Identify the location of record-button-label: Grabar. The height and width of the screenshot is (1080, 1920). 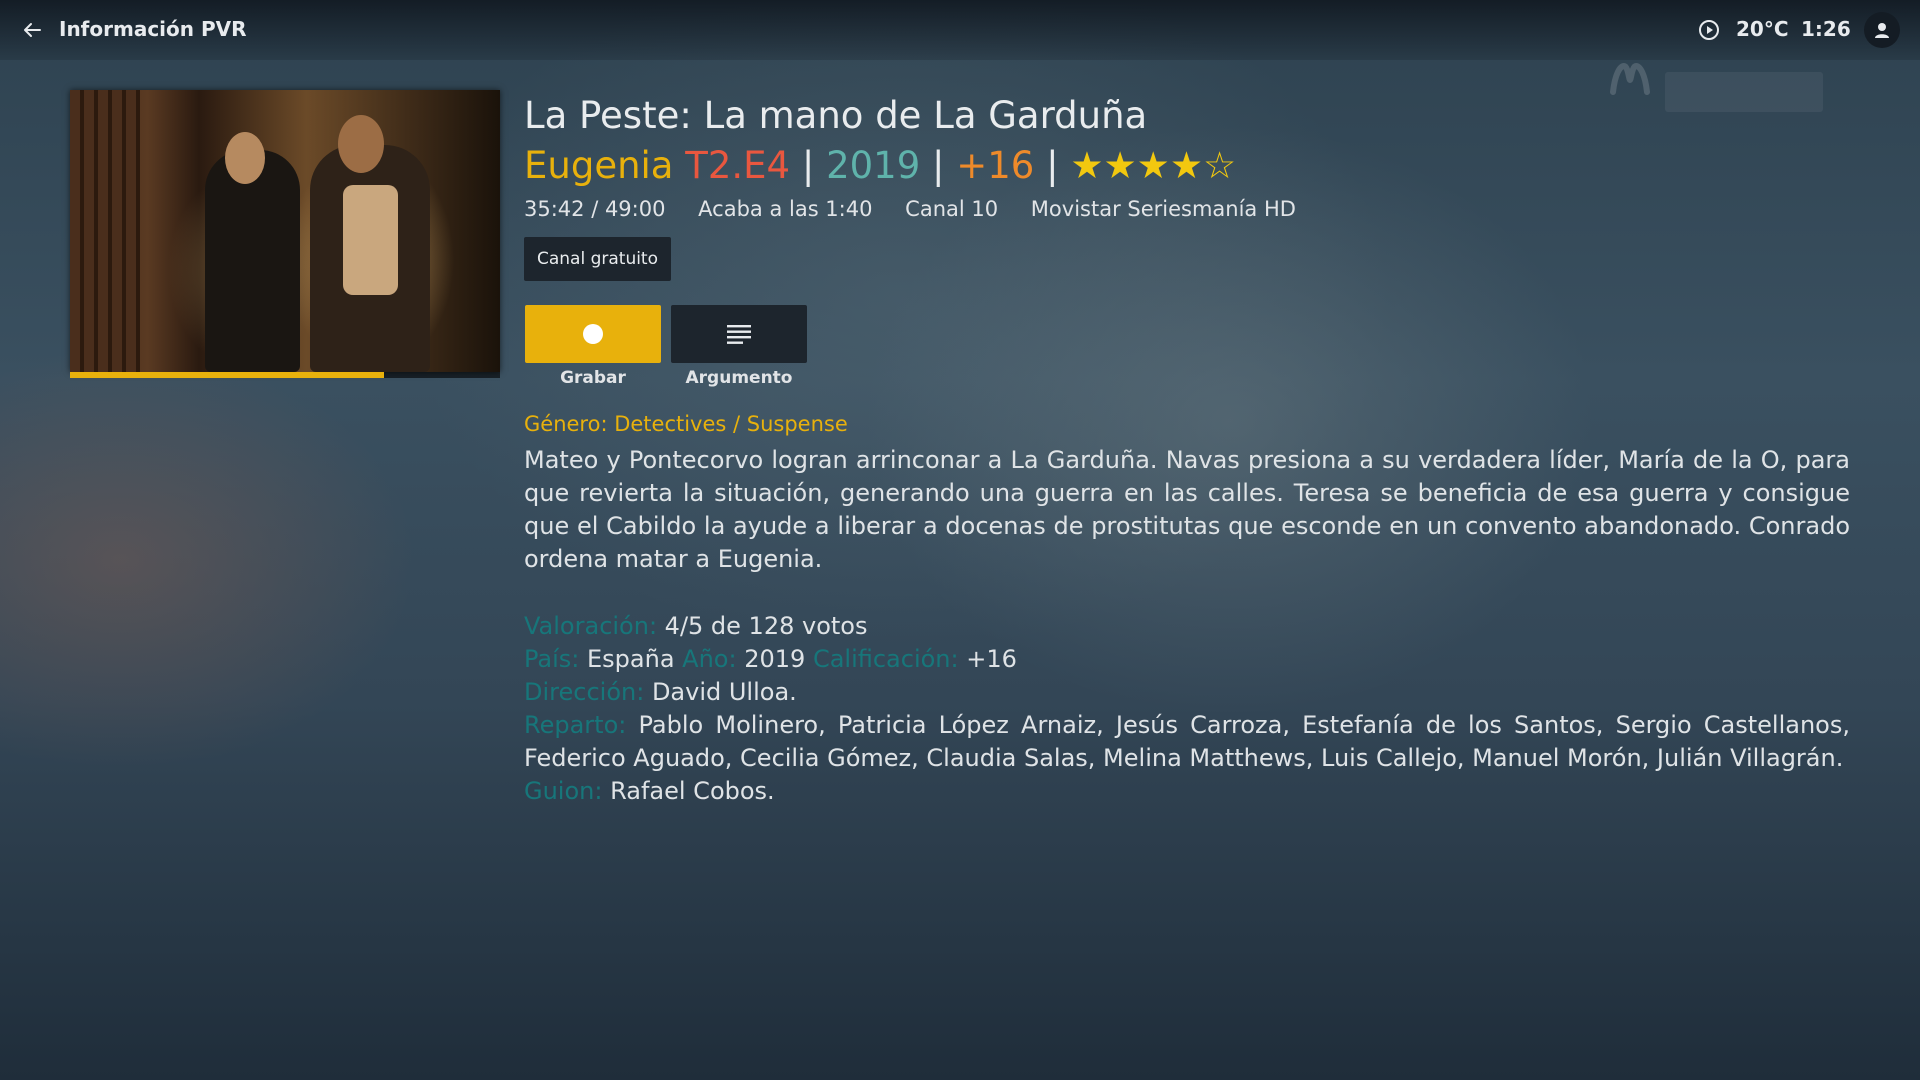
(593, 378).